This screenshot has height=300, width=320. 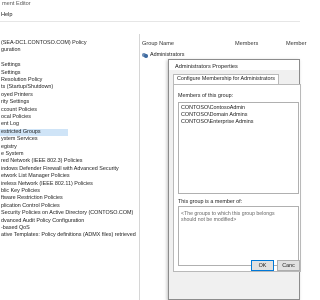 I want to click on tree-item-label: oyed Printers, so click(x=17, y=94).